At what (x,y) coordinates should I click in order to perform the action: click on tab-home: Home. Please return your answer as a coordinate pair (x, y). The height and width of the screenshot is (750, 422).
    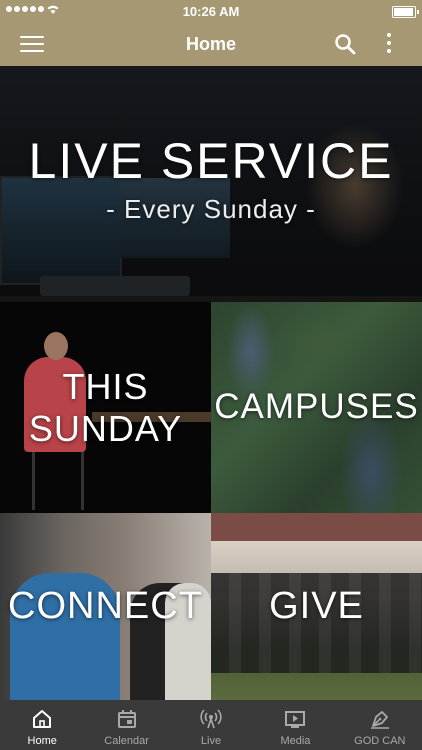
    Looking at the image, I should click on (42, 725).